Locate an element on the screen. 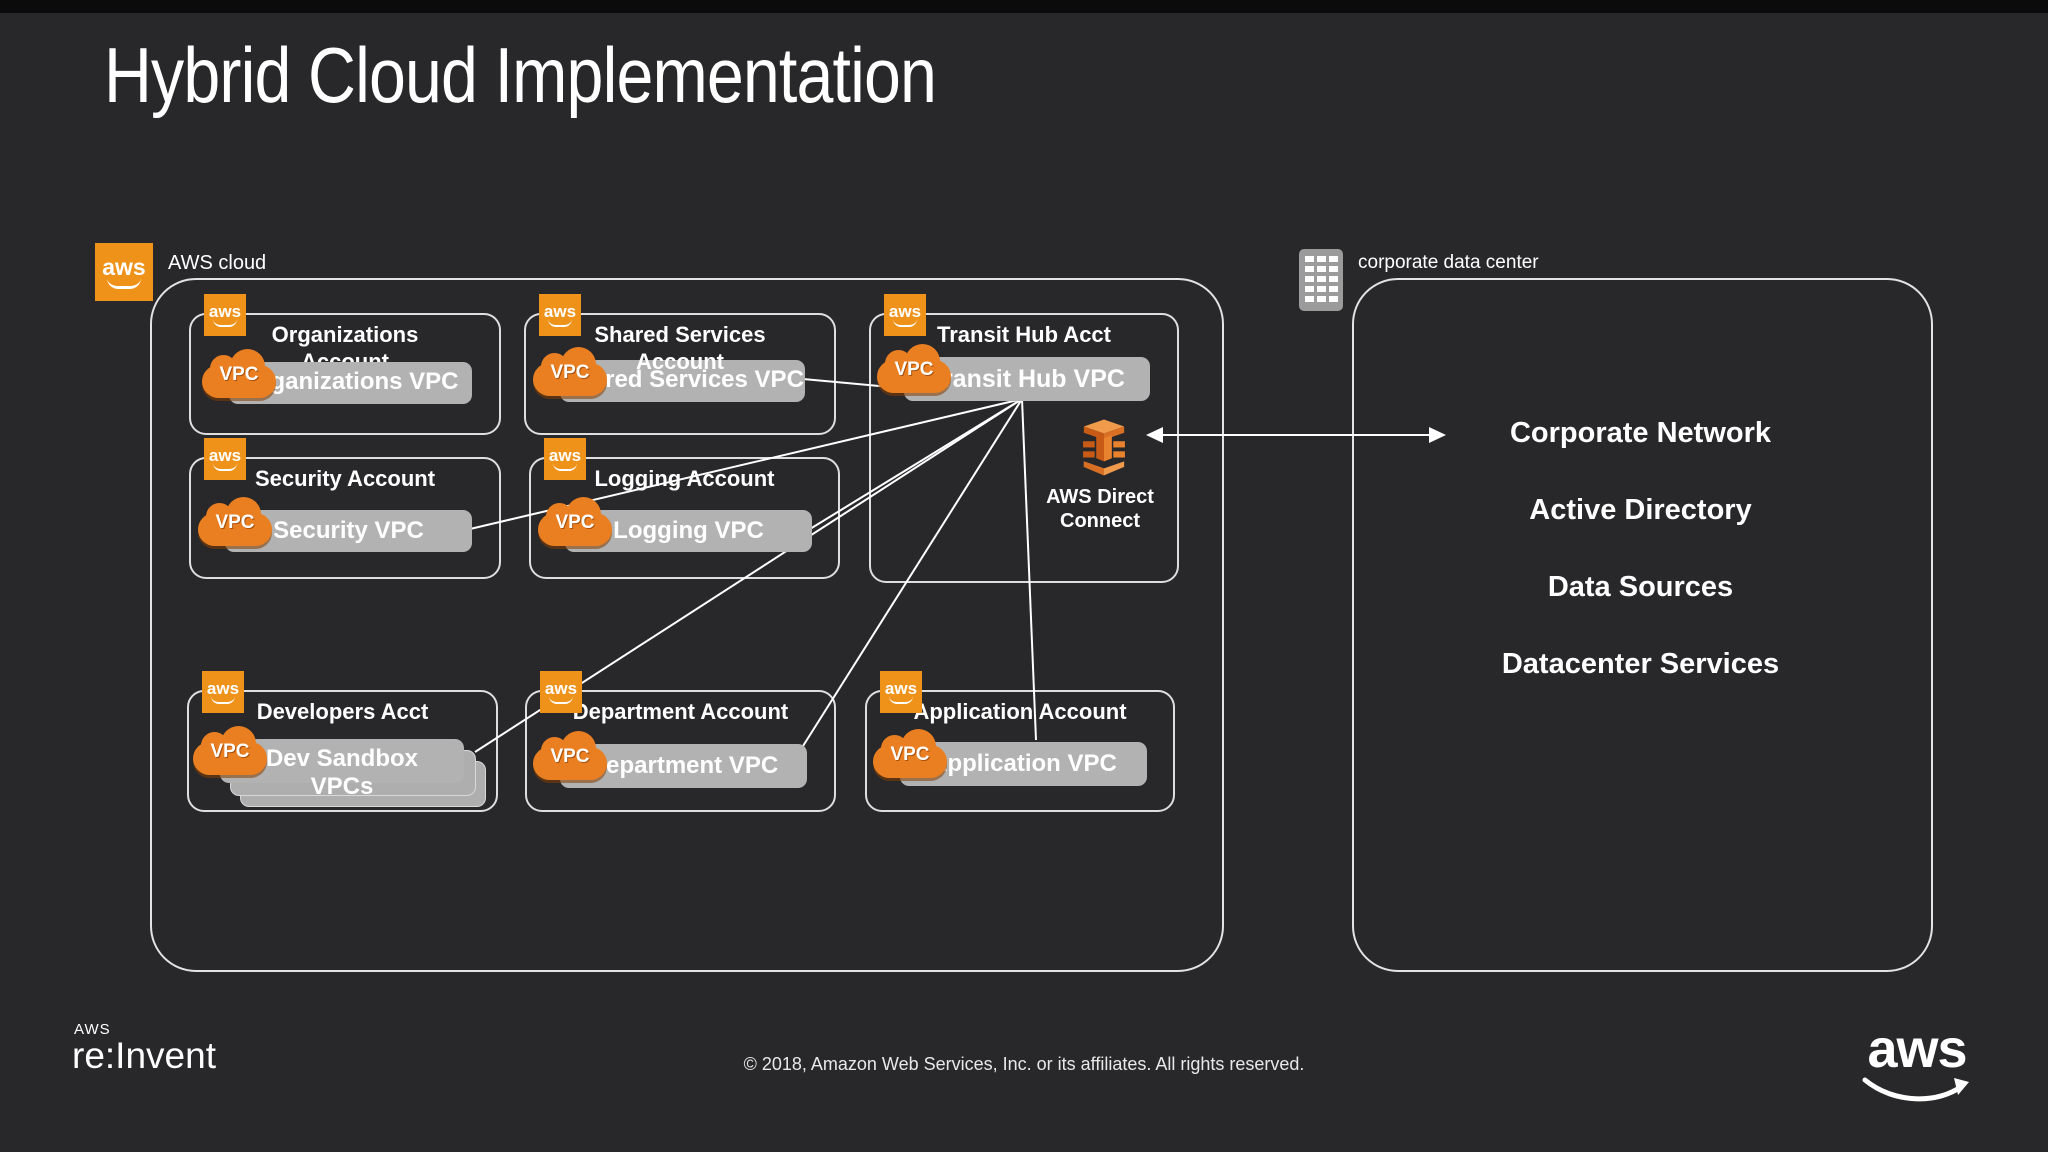 The height and width of the screenshot is (1152, 2048). account-box-developers: aws Developers Acct VPC Dev Sandbox VPCs is located at coordinates (342, 741).